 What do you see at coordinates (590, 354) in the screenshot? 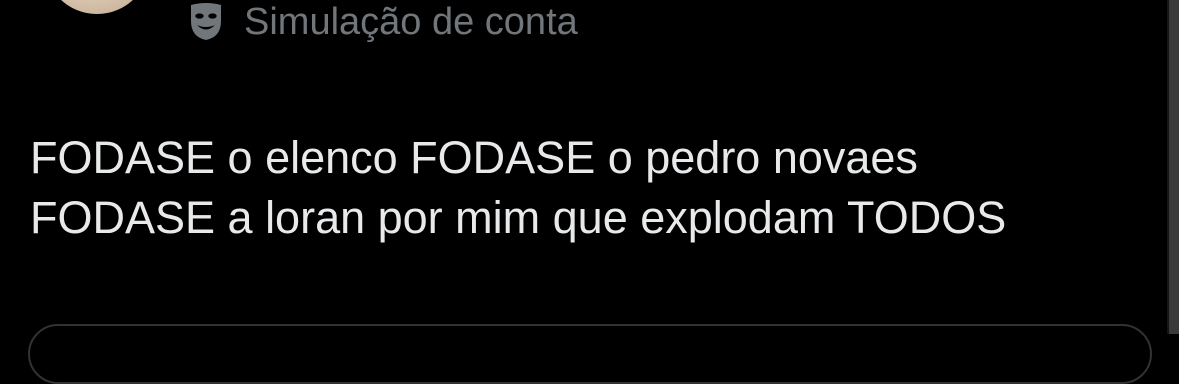
I see `quoted-post-card` at bounding box center [590, 354].